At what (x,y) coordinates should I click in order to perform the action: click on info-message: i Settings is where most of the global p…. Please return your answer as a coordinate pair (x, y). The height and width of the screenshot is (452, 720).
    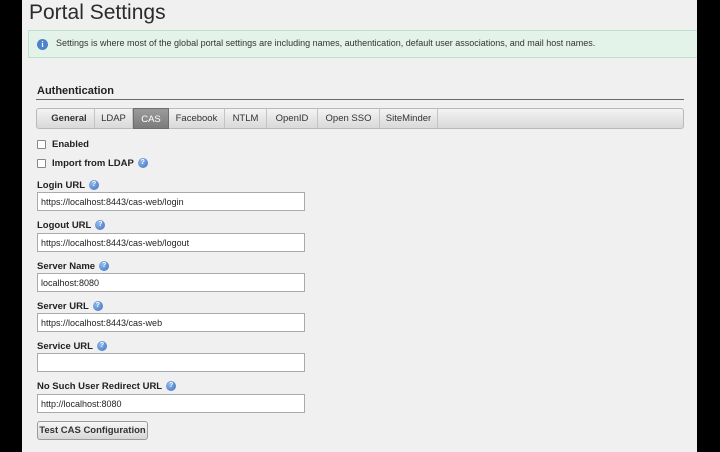
    Looking at the image, I should click on (362, 44).